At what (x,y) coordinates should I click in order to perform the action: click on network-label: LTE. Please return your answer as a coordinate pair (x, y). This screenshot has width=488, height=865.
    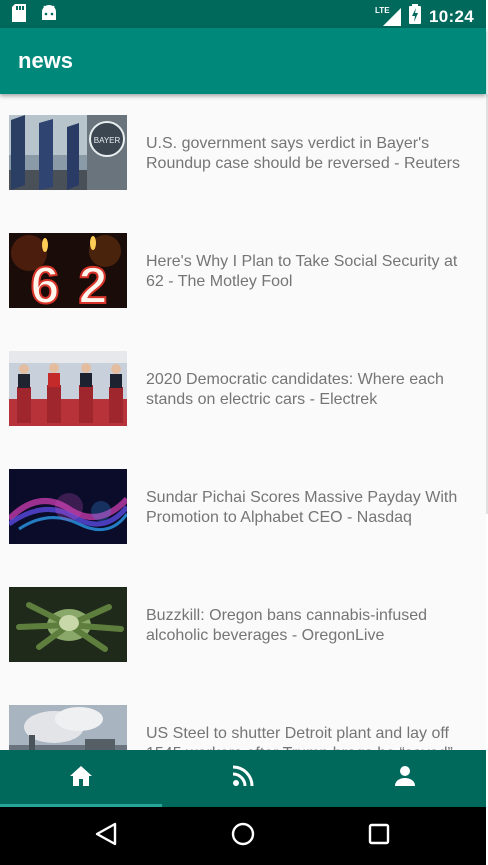
    Looking at the image, I should click on (382, 10).